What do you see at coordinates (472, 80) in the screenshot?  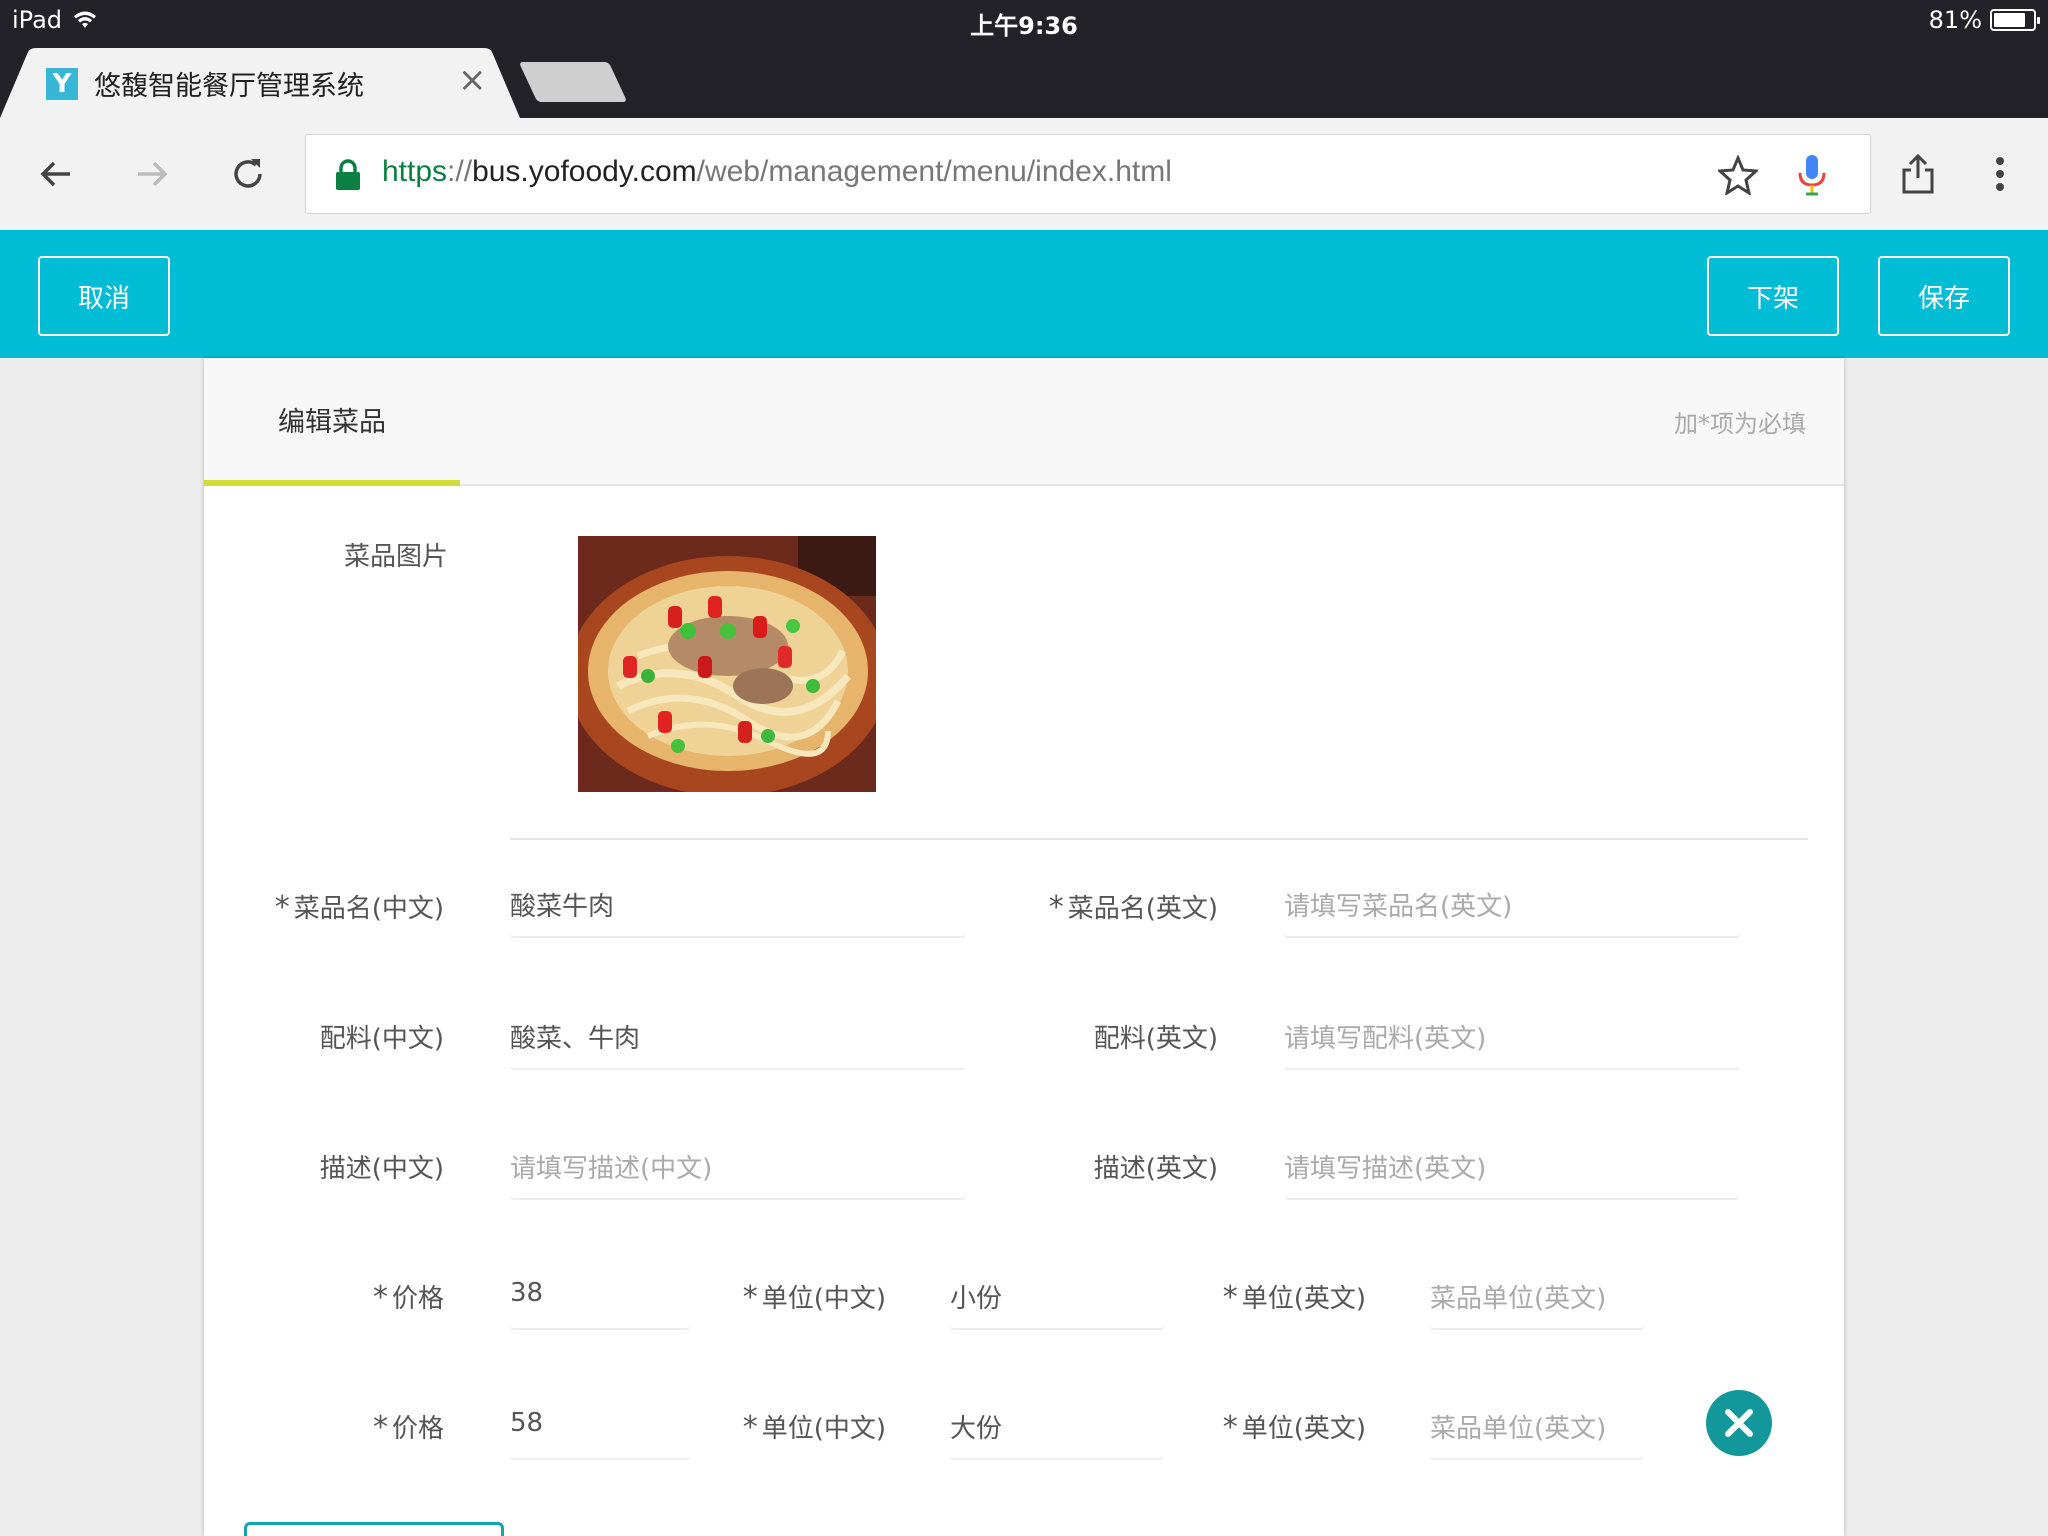 I see `close-tab-icon: ×` at bounding box center [472, 80].